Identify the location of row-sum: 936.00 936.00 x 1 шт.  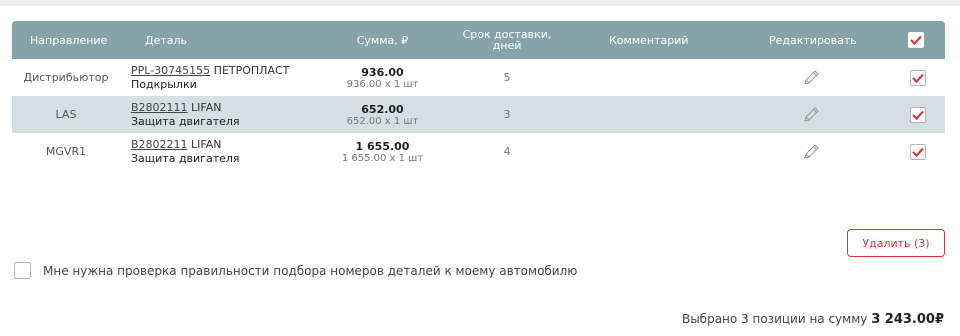
(382, 77).